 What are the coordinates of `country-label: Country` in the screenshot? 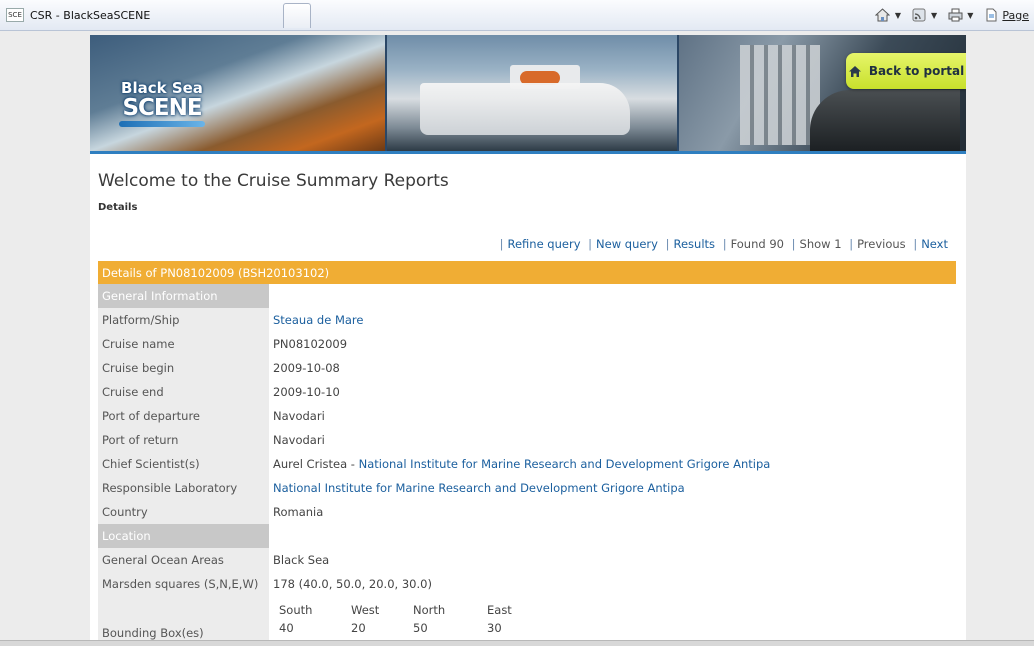 It's located at (183, 512).